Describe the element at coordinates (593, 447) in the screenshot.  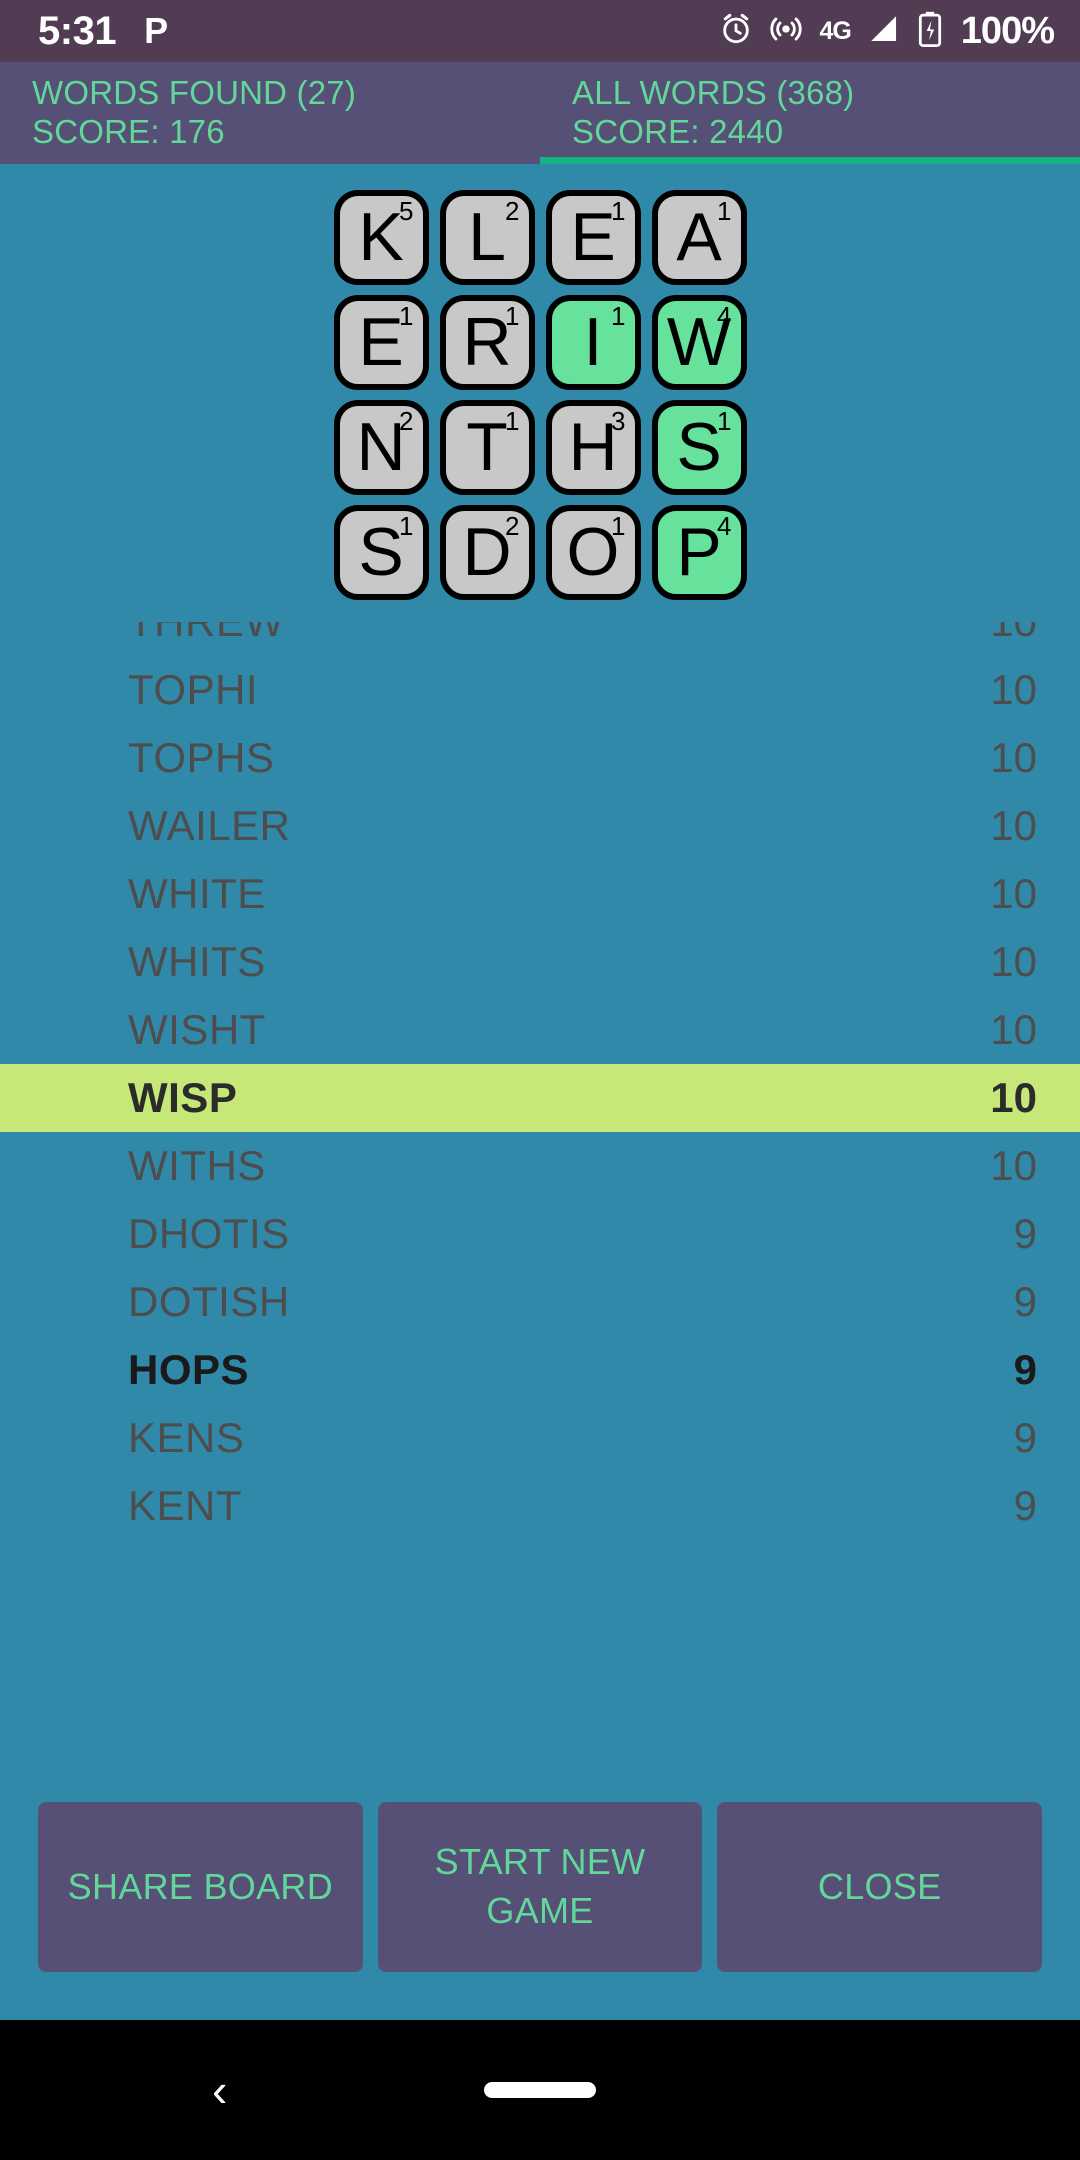
I see `letter-tile: H3` at that location.